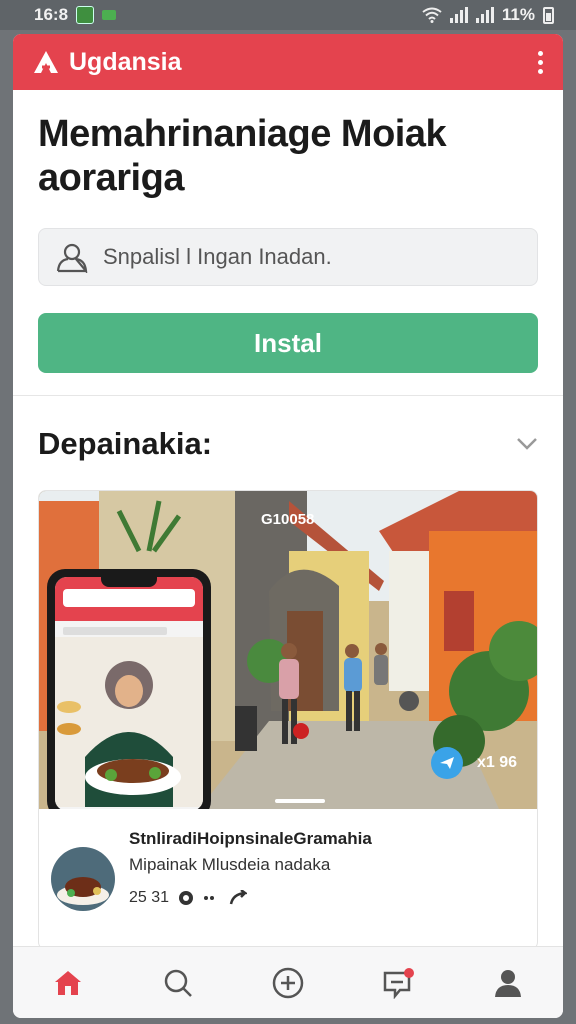  I want to click on search-icon, so click(178, 983).